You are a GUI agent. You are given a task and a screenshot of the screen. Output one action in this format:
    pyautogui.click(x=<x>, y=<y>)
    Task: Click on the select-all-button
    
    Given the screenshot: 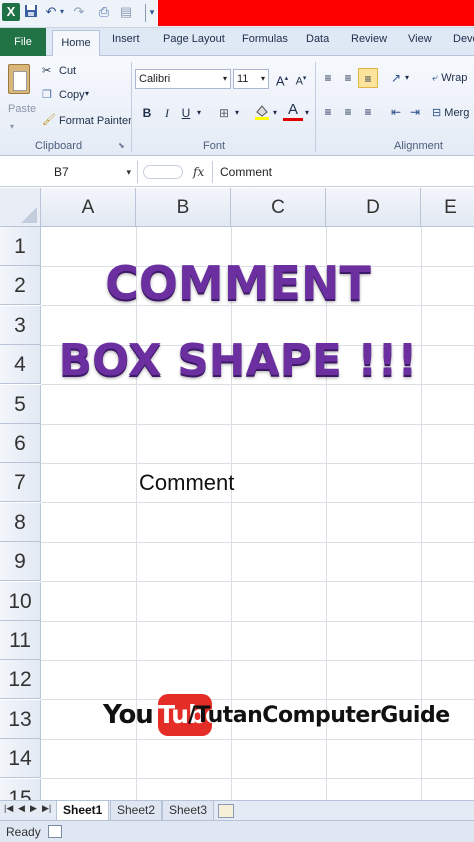 What is the action you would take?
    pyautogui.click(x=20, y=207)
    